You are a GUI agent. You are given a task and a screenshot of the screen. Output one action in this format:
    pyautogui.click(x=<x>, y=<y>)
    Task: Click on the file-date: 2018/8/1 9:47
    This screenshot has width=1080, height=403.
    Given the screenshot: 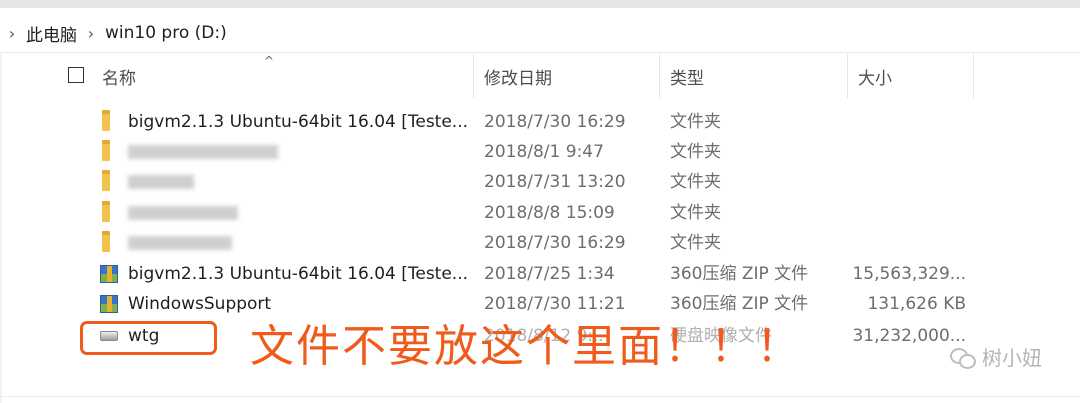 What is the action you would take?
    pyautogui.click(x=544, y=152)
    